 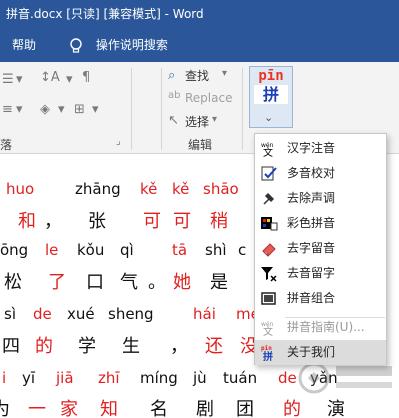 What do you see at coordinates (10, 314) in the screenshot?
I see `pinyin-token: sì` at bounding box center [10, 314].